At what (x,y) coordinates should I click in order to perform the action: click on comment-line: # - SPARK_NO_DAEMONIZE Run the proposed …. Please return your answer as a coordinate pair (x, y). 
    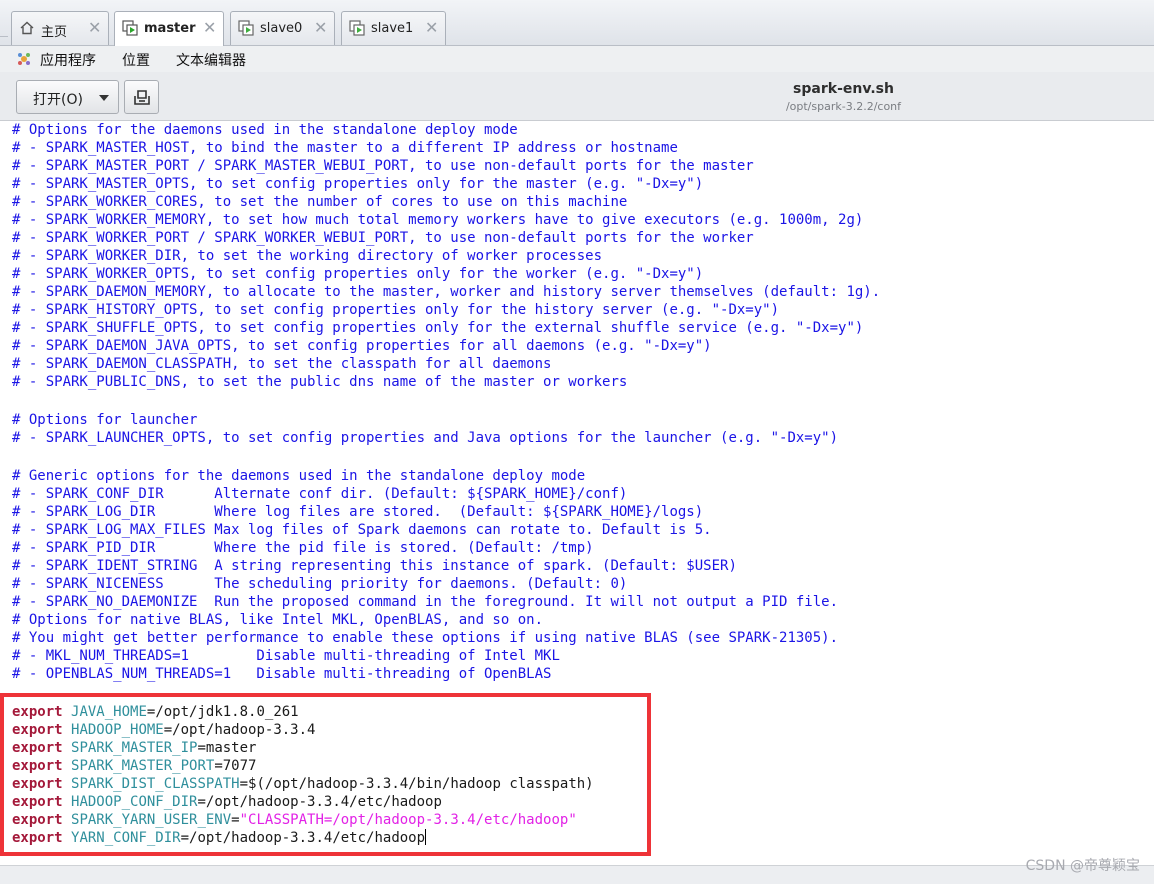
    Looking at the image, I should click on (425, 602).